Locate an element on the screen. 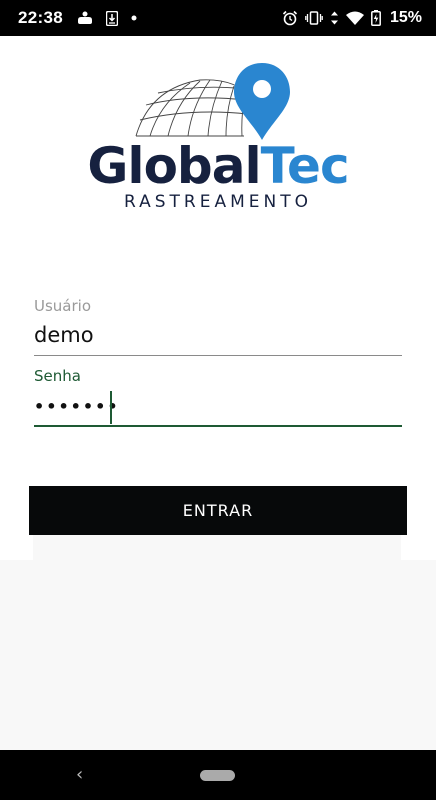 Image resolution: width=436 pixels, height=800 pixels. gamepad-icon is located at coordinates (84, 17).